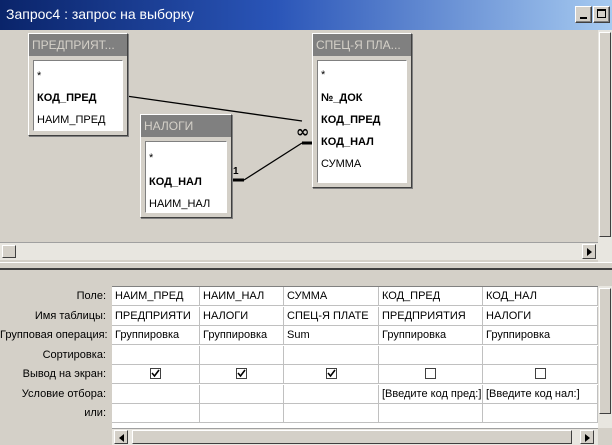 The image size is (612, 445). What do you see at coordinates (91, 296) in the screenshot?
I see `grid-row-label: Поле:` at bounding box center [91, 296].